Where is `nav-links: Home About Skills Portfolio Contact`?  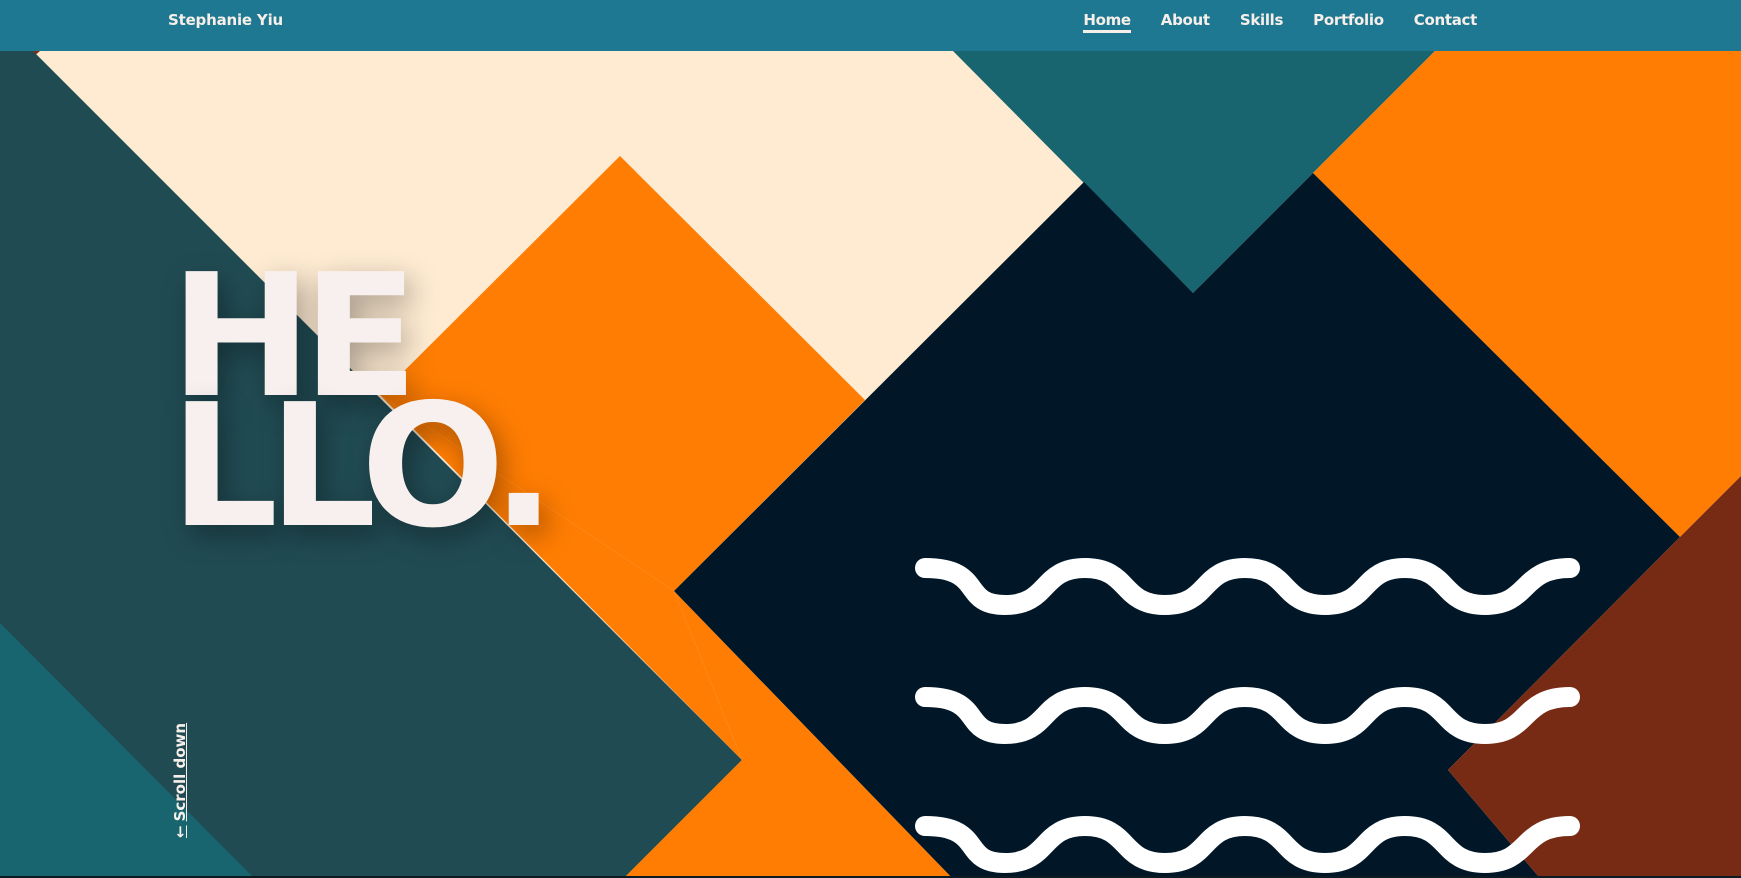 nav-links: Home About Skills Portfolio Contact is located at coordinates (1280, 25).